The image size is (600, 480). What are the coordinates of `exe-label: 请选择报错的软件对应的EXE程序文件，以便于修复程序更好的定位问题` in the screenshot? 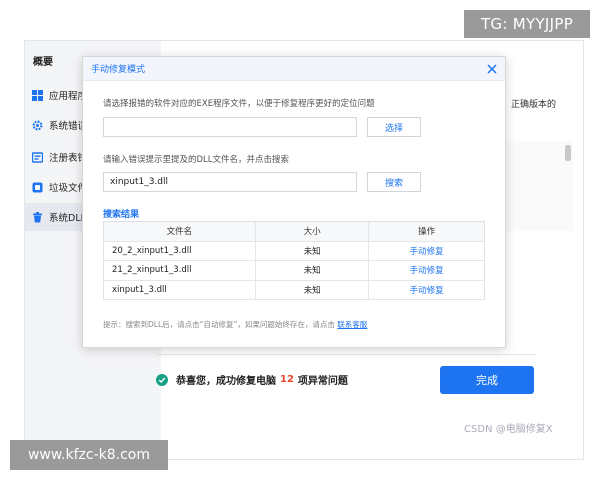 It's located at (239, 104).